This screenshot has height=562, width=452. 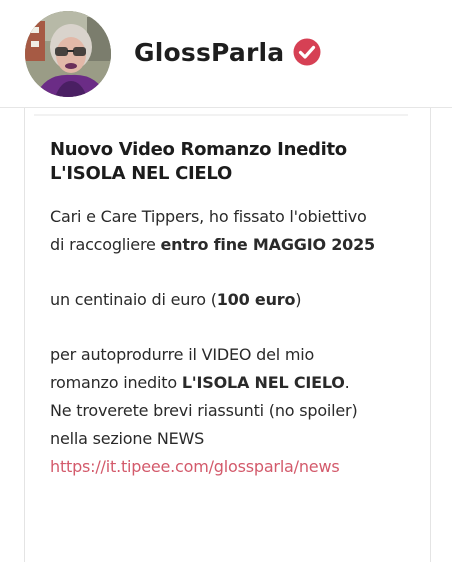 What do you see at coordinates (198, 149) in the screenshot?
I see `post-title-line1: Nuovo Video Romanzo Inedito` at bounding box center [198, 149].